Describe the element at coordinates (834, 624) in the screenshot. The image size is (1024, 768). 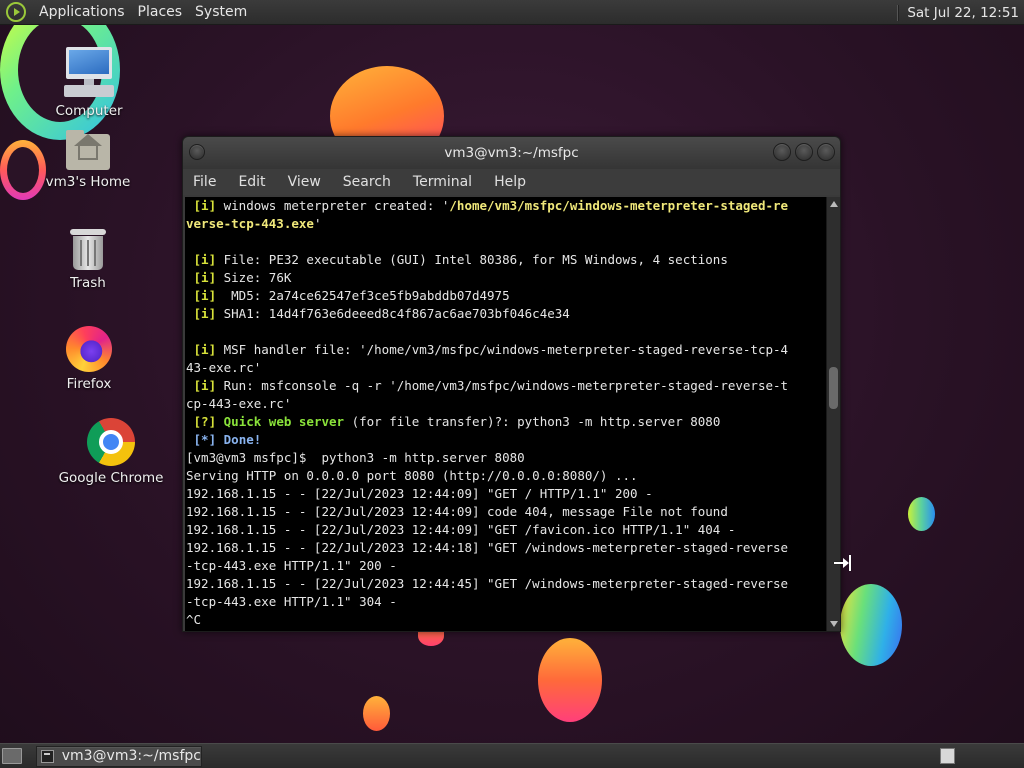
I see `scroll-down-icon` at that location.